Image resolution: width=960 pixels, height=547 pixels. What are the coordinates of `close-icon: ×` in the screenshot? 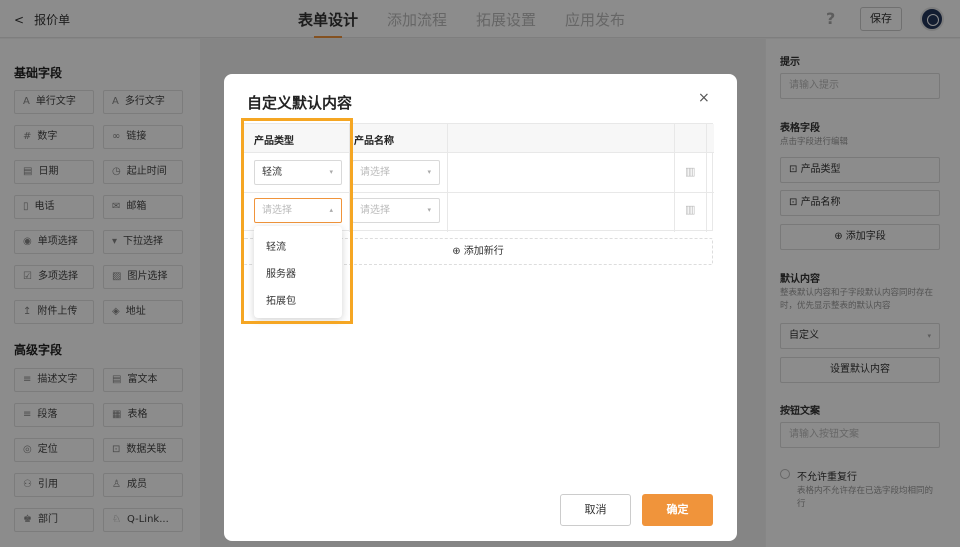 It's located at (704, 98).